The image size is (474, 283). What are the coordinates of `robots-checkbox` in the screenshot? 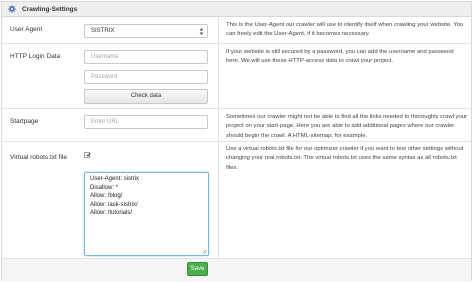 It's located at (87, 155).